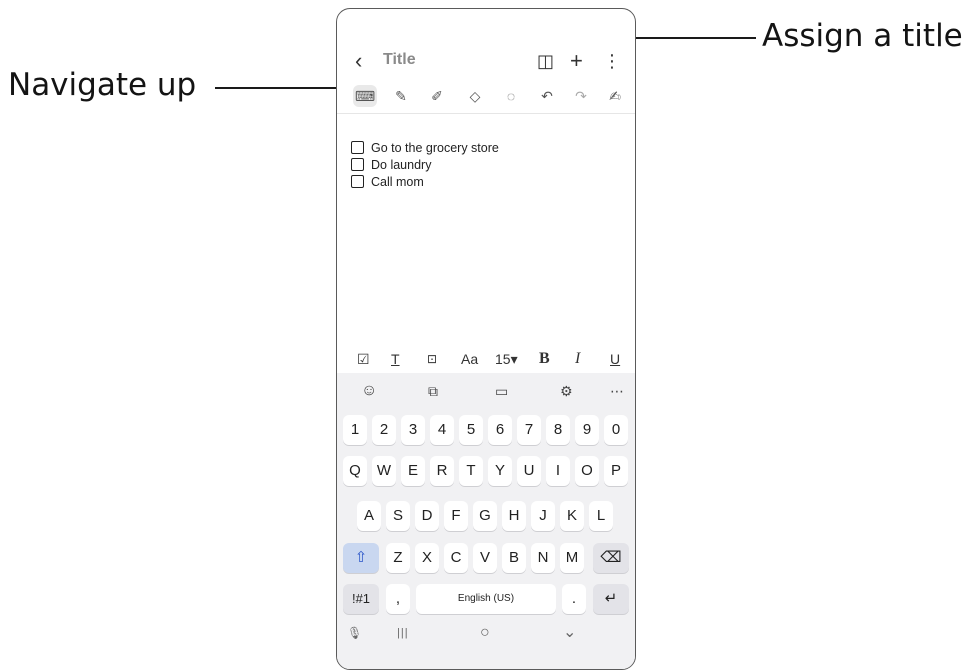 The height and width of the screenshot is (670, 969). I want to click on list-item: Go to the grocery store, so click(425, 147).